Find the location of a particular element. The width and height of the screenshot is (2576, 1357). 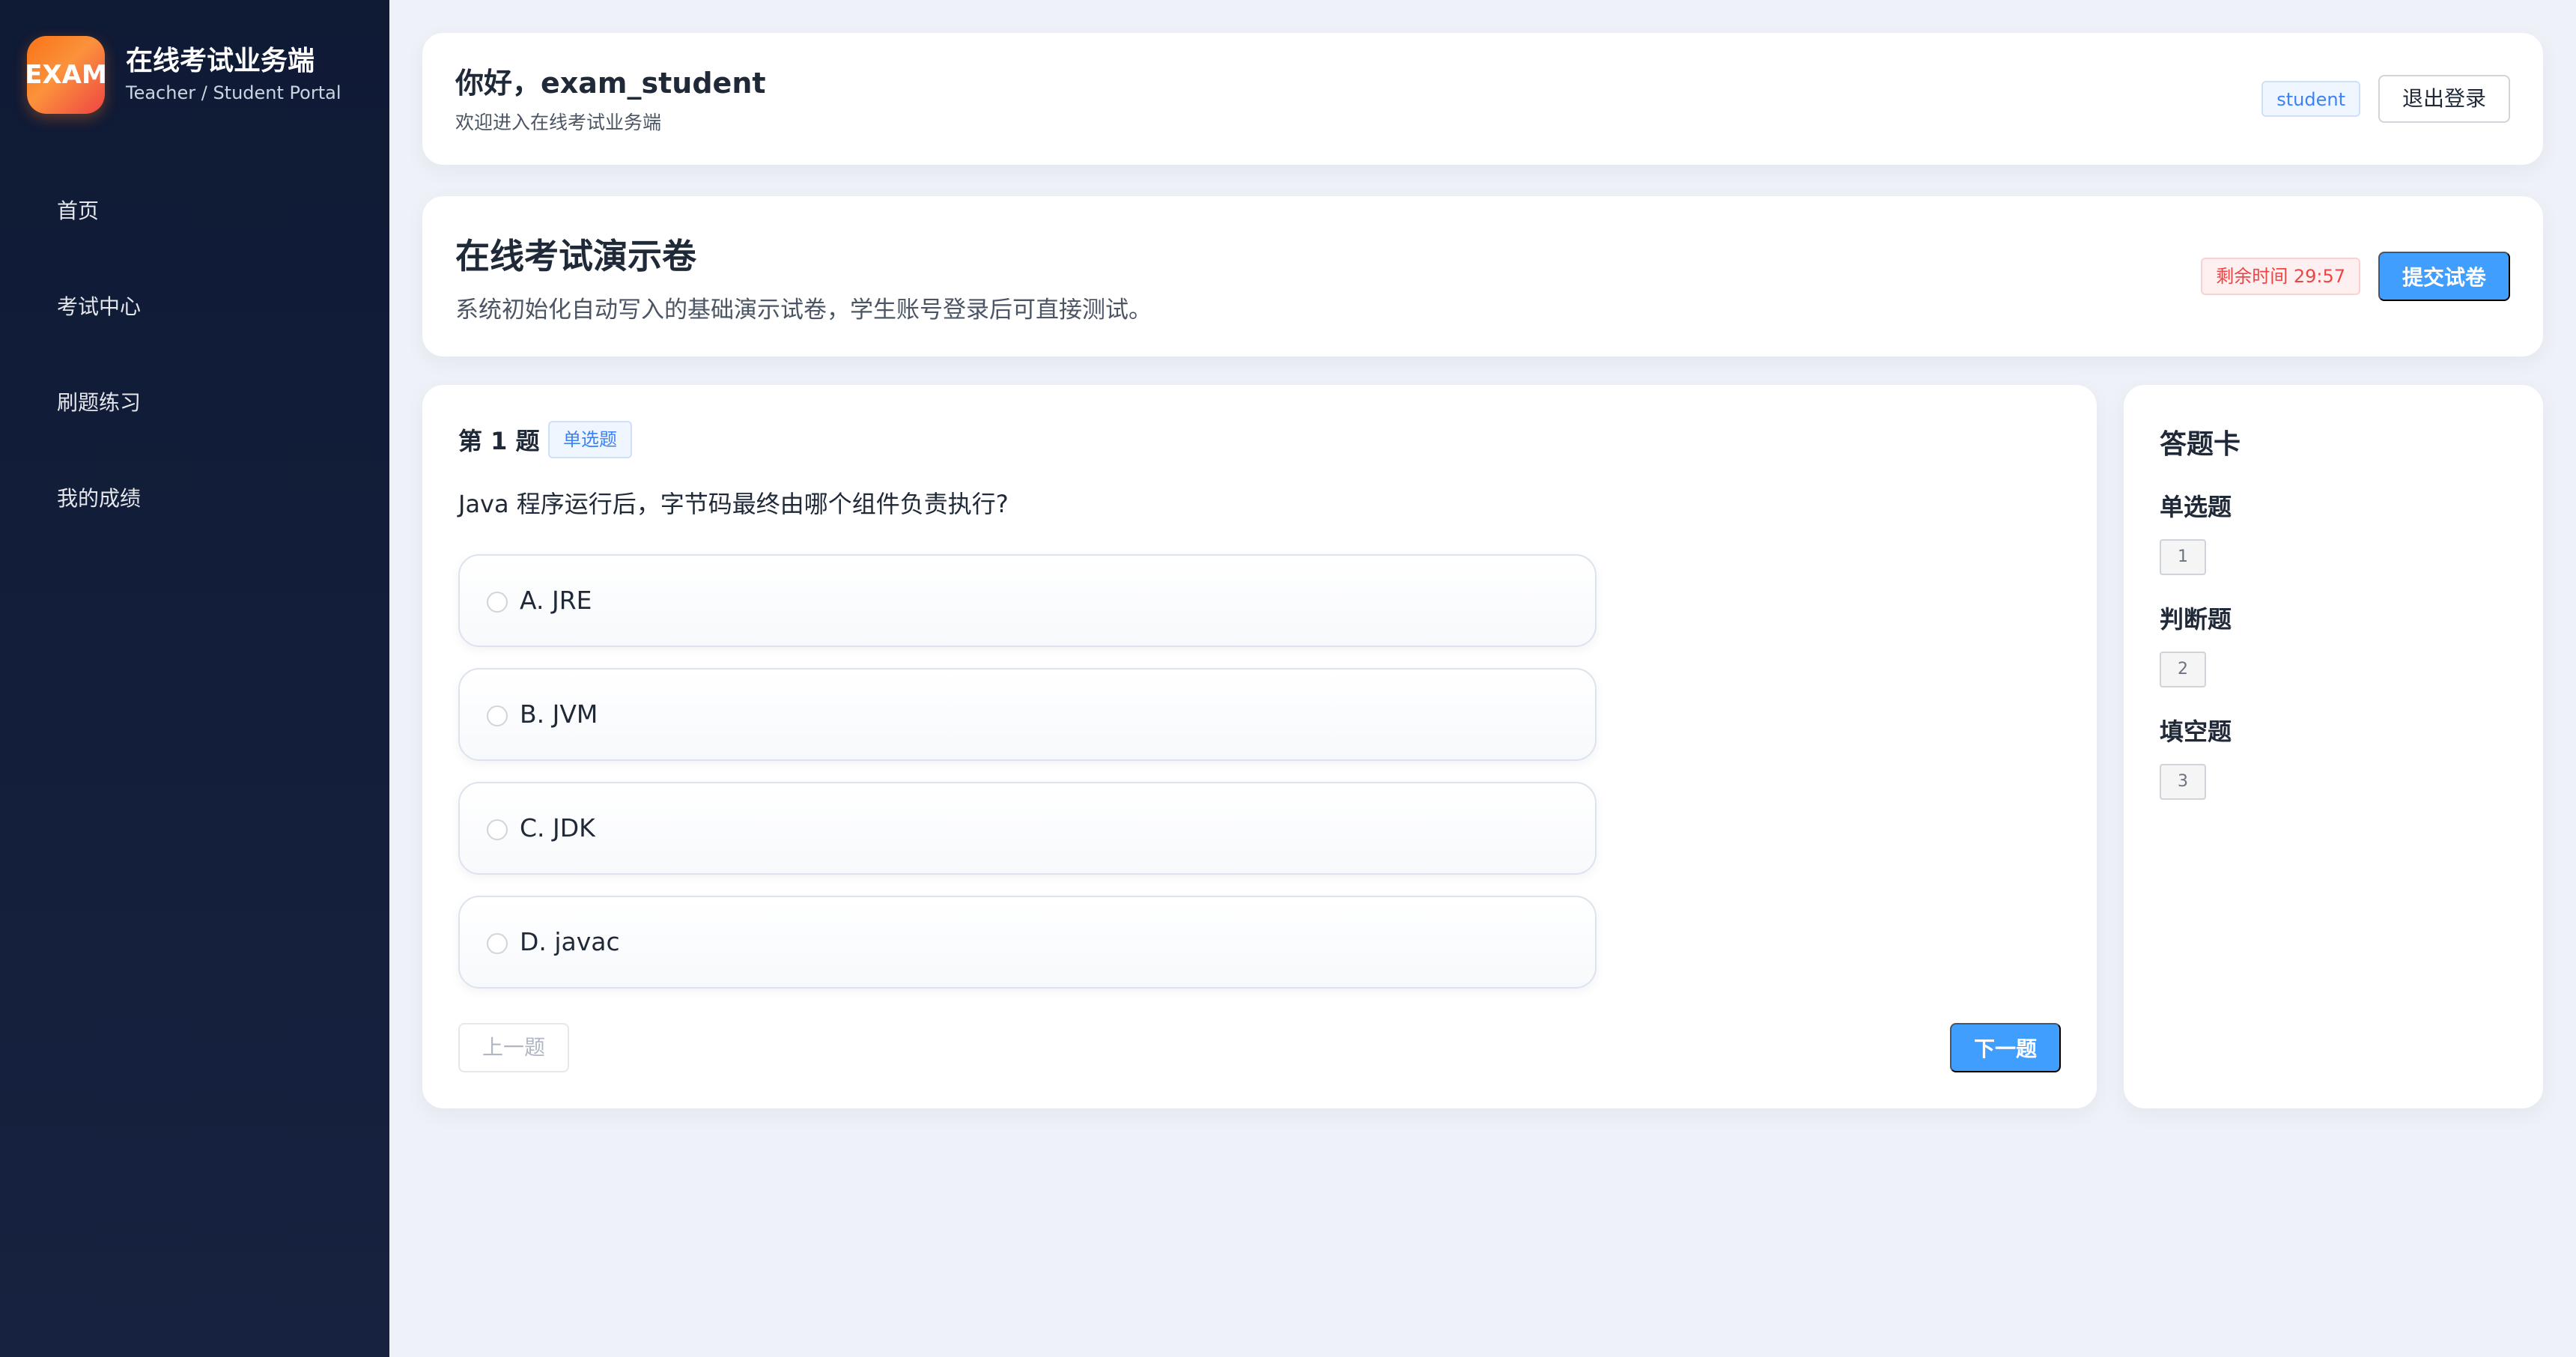

group-title: 填空题 is located at coordinates (2196, 731).